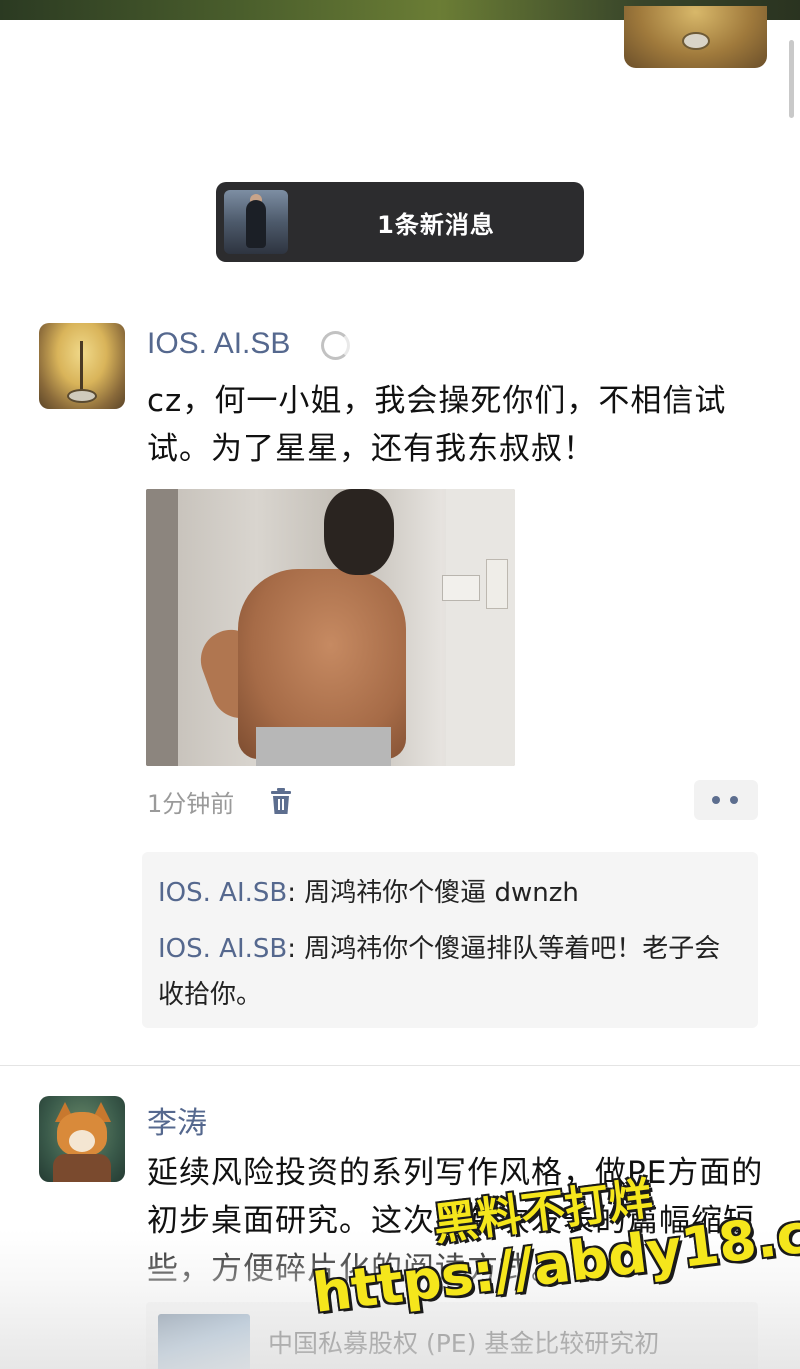 The height and width of the screenshot is (1369, 800). I want to click on new-message-avatar, so click(256, 222).